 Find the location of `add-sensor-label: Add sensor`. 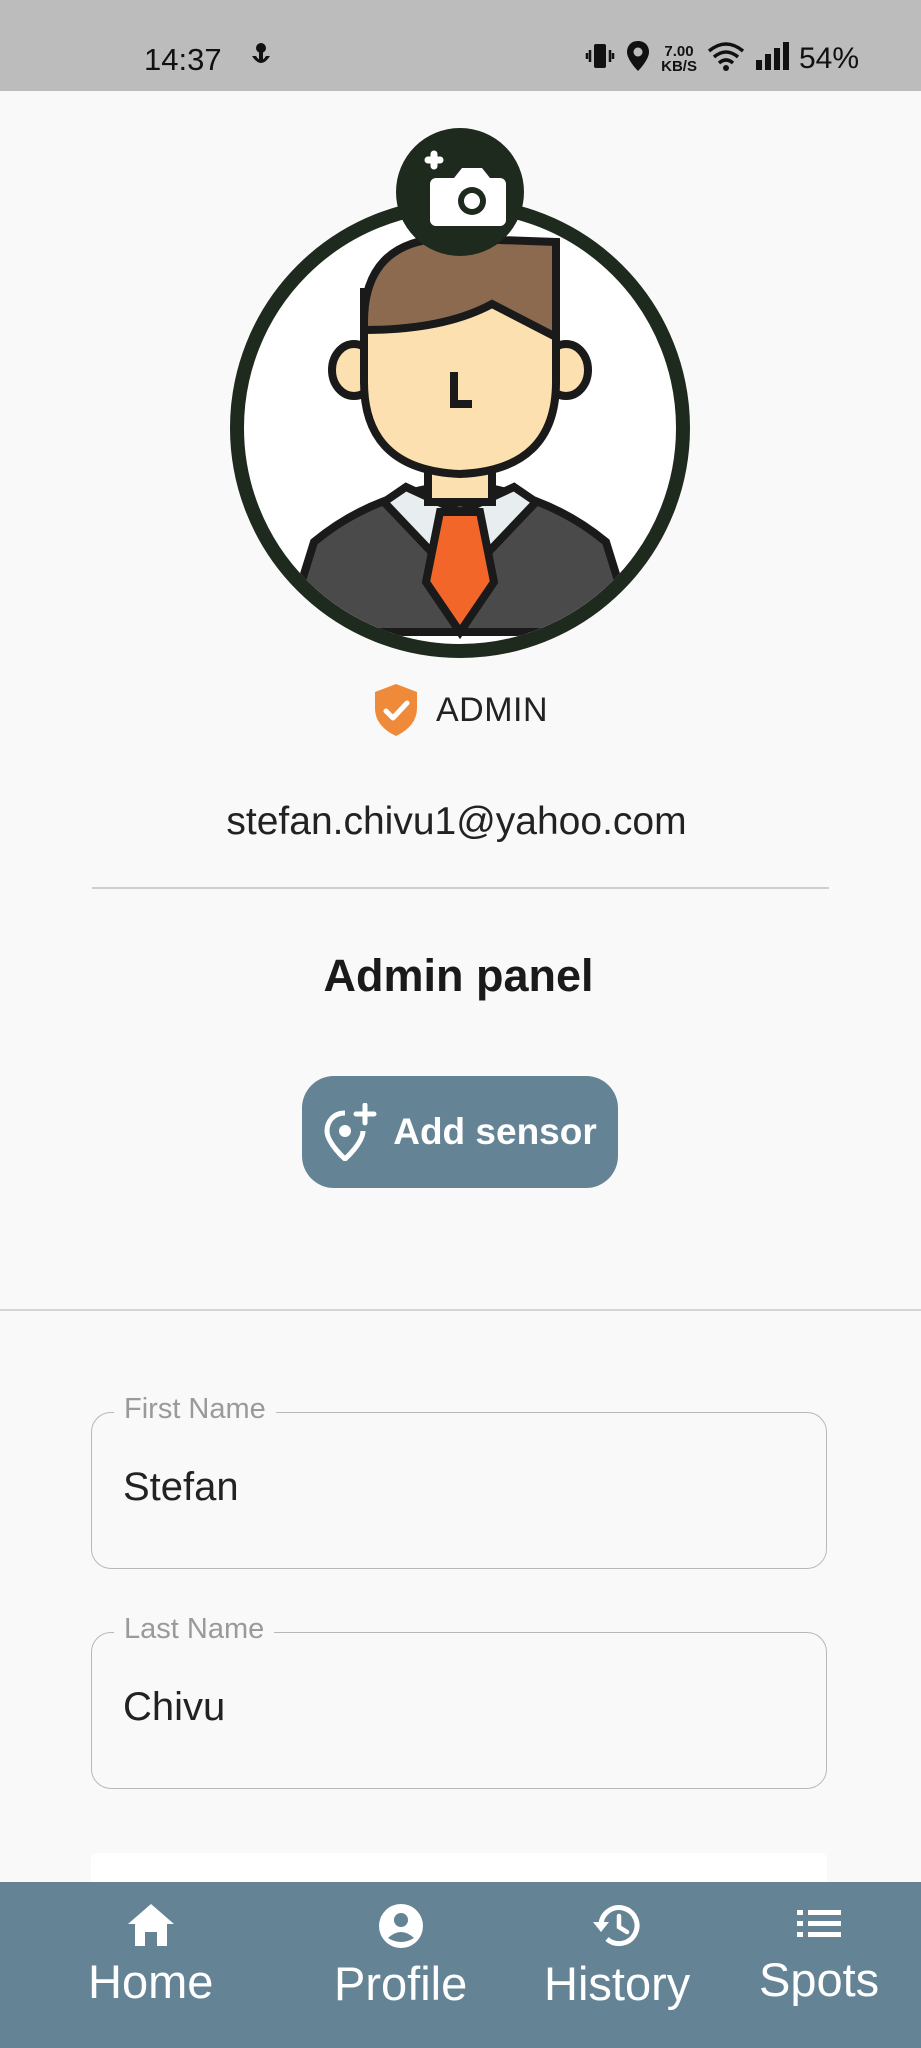

add-sensor-label: Add sensor is located at coordinates (495, 1131).